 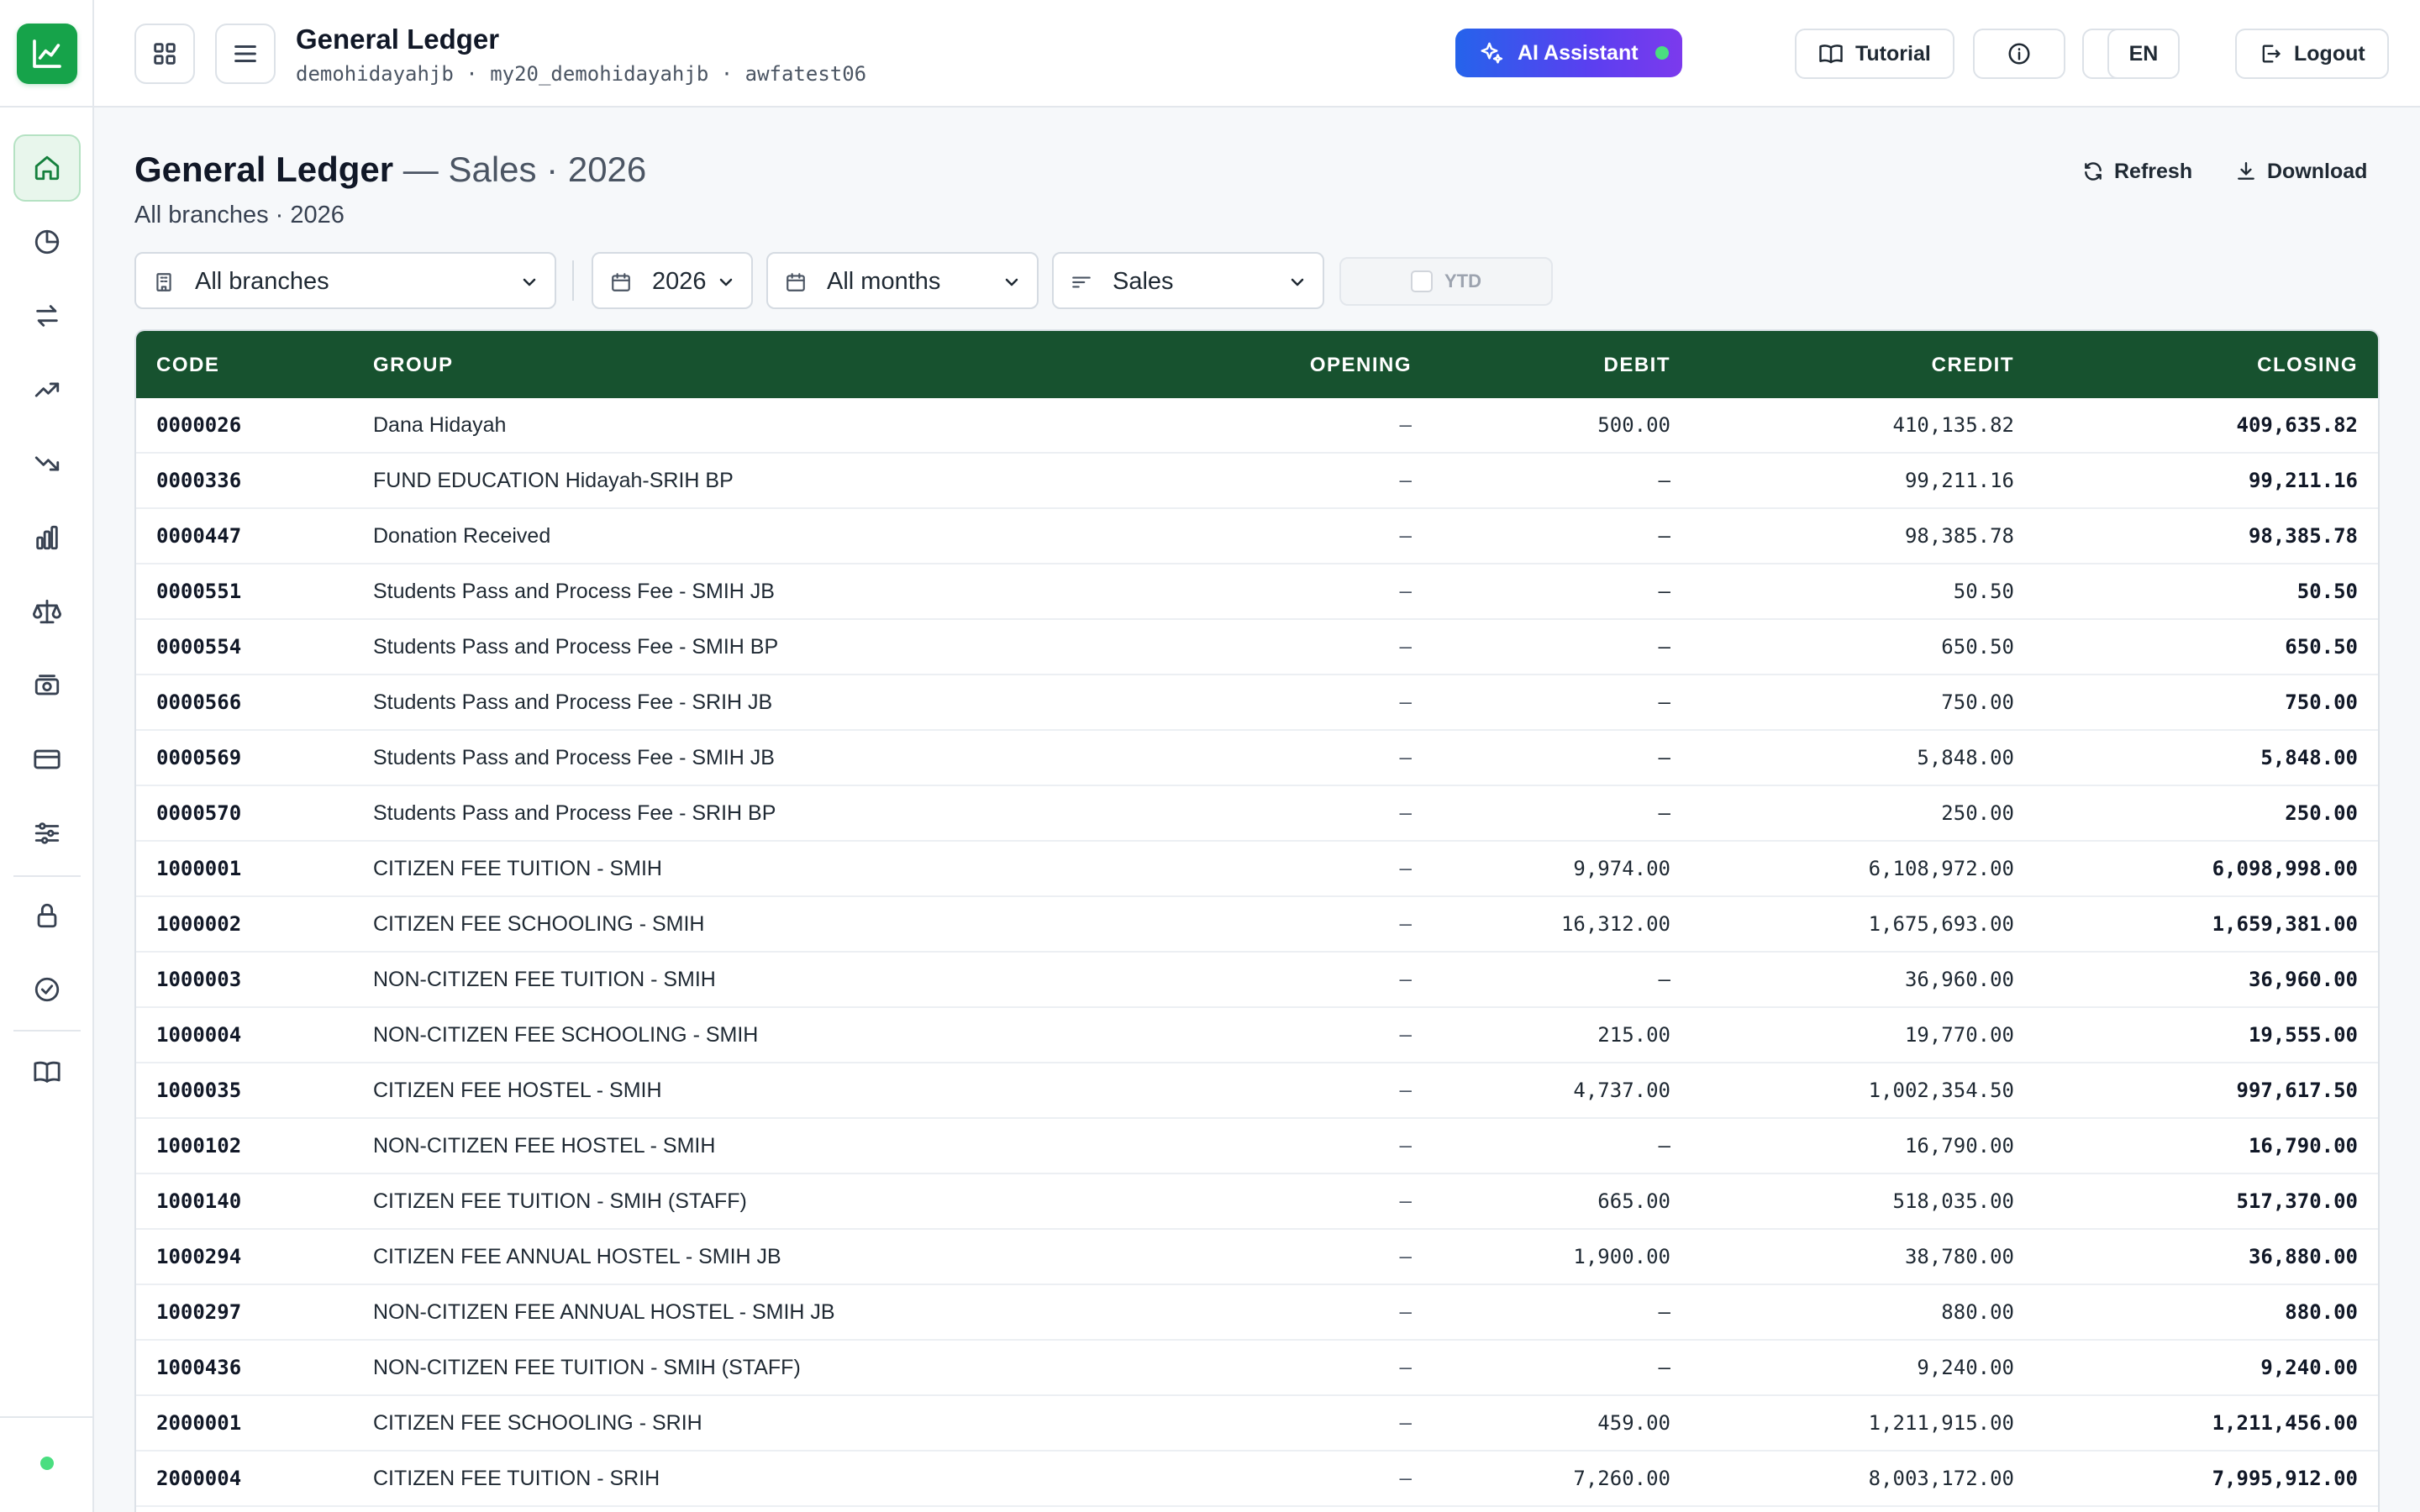 I want to click on row-credit: 38,780.00, so click(x=1959, y=1256).